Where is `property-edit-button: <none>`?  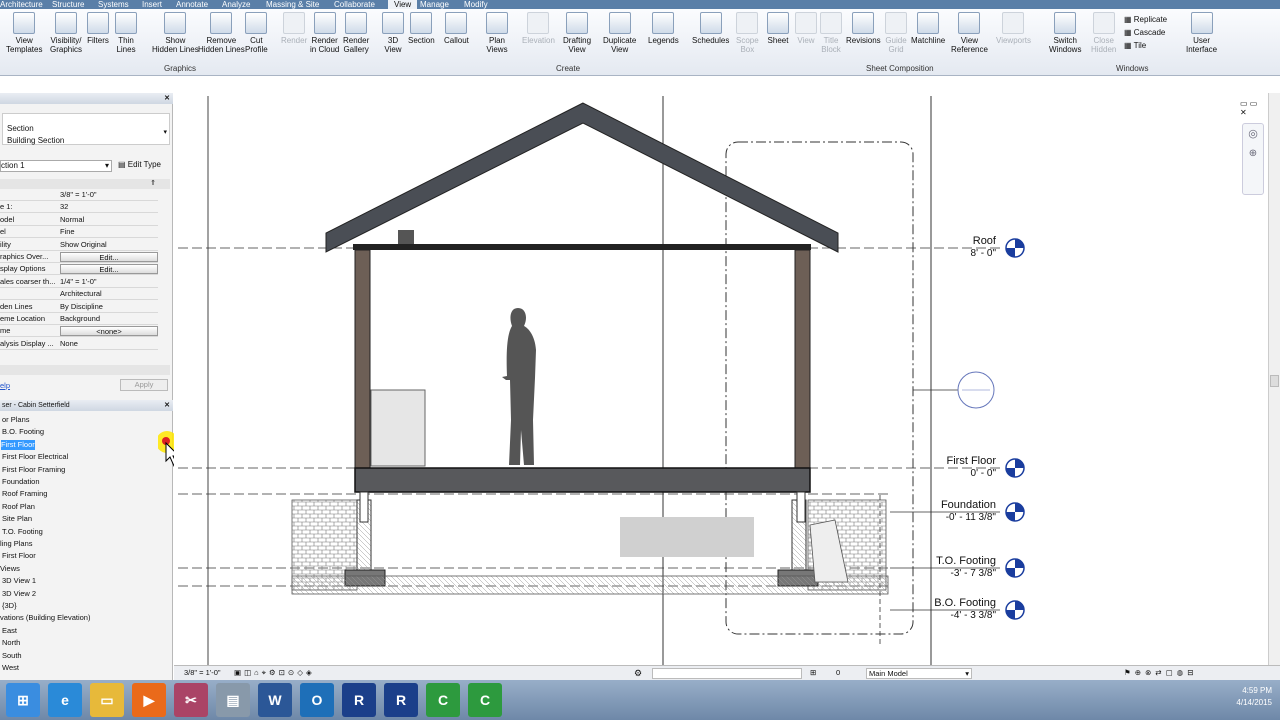 property-edit-button: <none> is located at coordinates (109, 331).